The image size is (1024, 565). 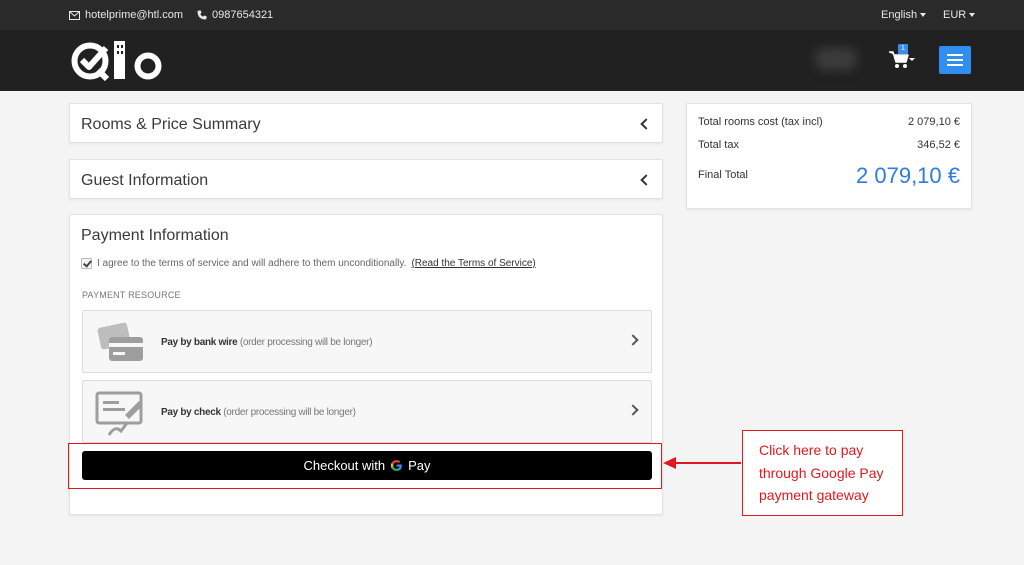 What do you see at coordinates (131, 295) in the screenshot?
I see `payment-resource-label: PAYMENT RESOURCE` at bounding box center [131, 295].